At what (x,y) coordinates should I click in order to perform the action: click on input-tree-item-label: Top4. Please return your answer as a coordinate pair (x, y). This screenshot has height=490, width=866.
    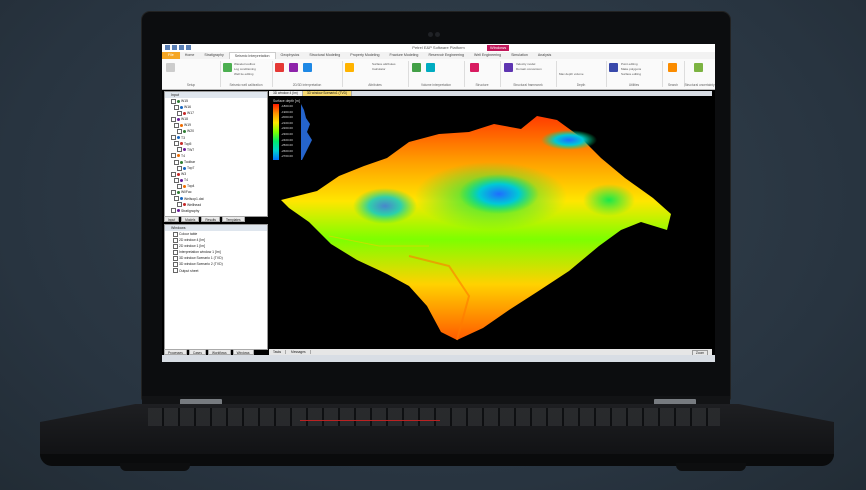
    Looking at the image, I should click on (191, 186).